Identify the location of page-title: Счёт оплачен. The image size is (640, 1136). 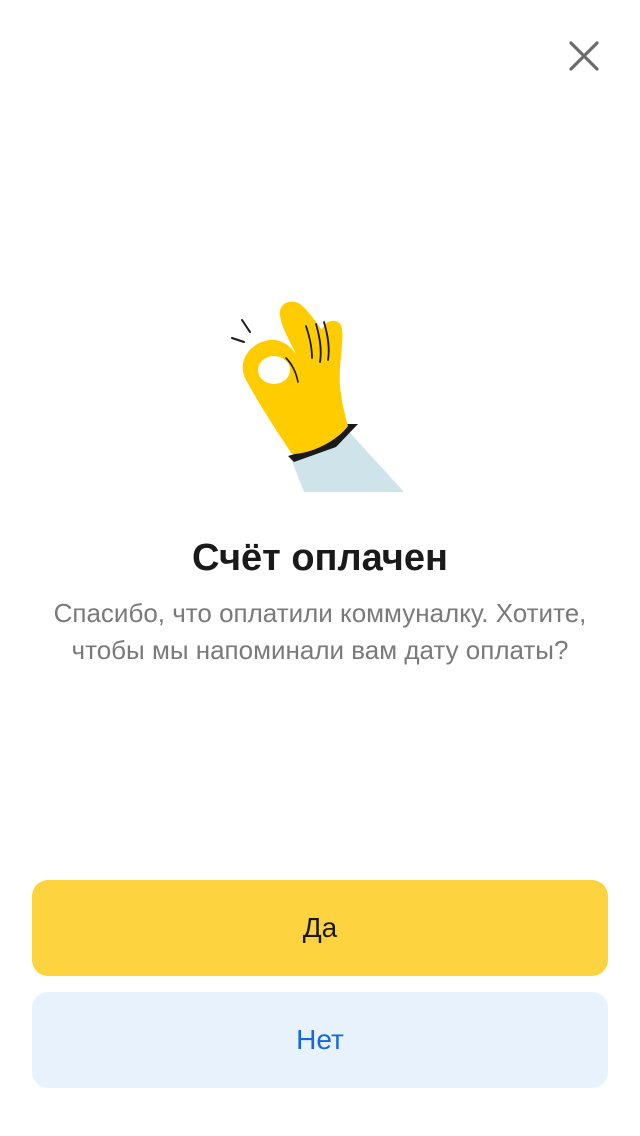
(320, 558).